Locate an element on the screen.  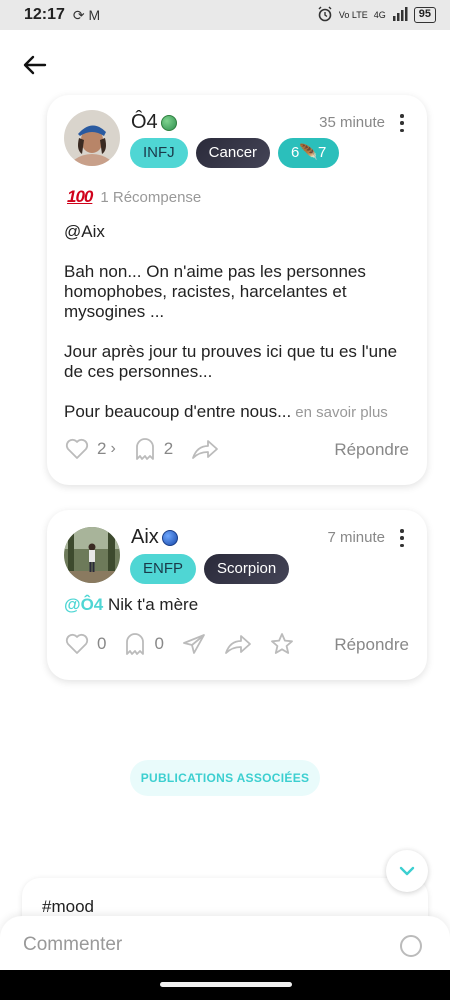
post-author-name: Ô4 is located at coordinates (144, 122).